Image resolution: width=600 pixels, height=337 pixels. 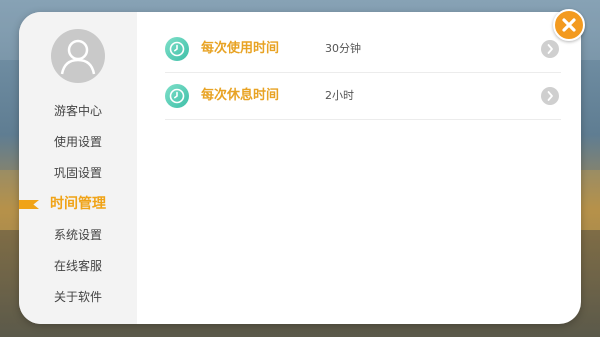 I want to click on sidebar-item-label: 游客中心, so click(x=77, y=111).